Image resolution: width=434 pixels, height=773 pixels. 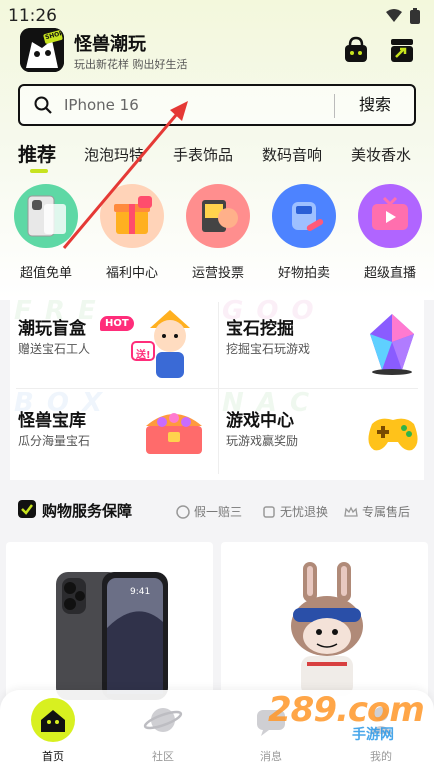 What do you see at coordinates (101, 105) in the screenshot?
I see `search-input: IPhone 16` at bounding box center [101, 105].